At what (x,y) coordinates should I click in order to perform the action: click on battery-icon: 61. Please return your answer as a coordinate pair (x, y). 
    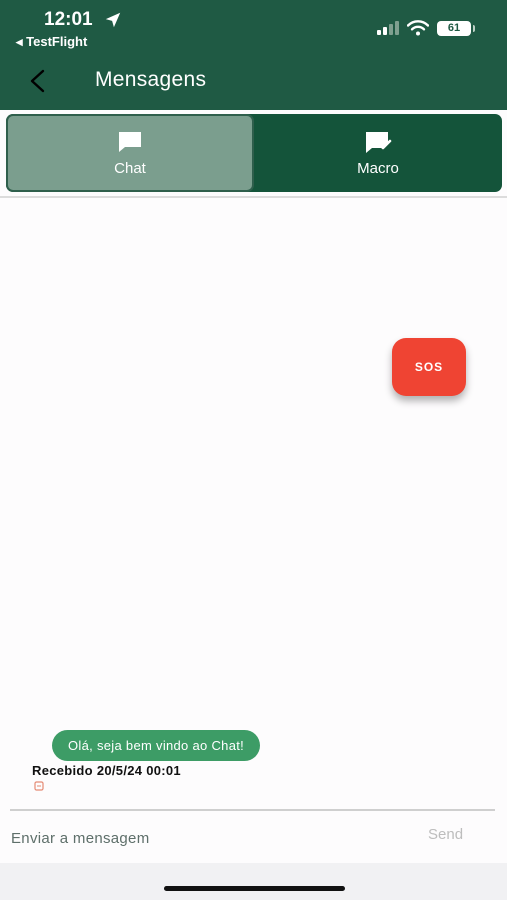
    Looking at the image, I should click on (456, 28).